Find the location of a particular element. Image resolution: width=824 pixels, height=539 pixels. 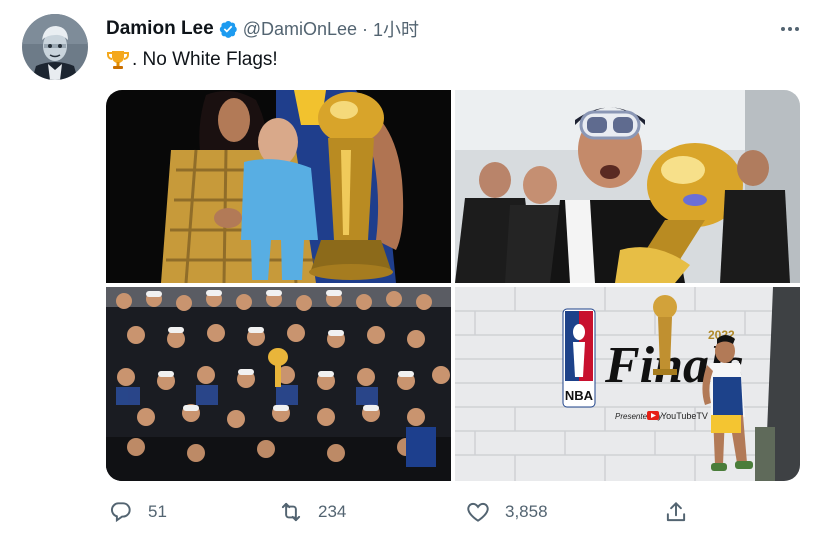

timestamp: 1小时 is located at coordinates (396, 29).